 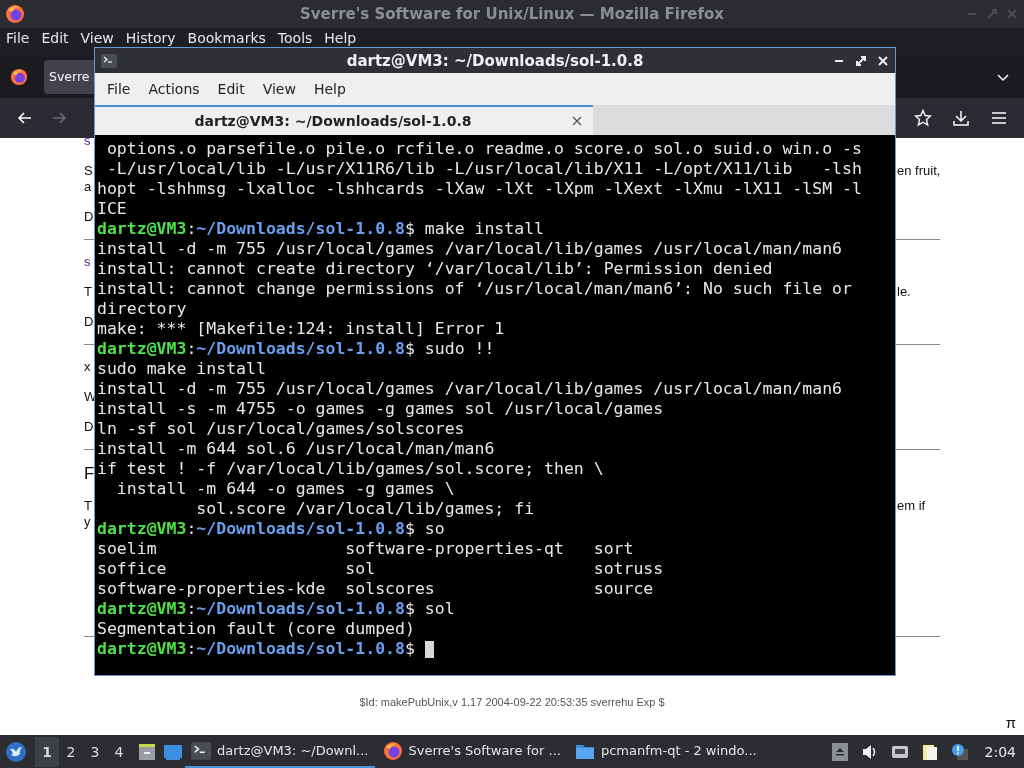 What do you see at coordinates (112, 209) in the screenshot?
I see `terminal-line: ICE` at bounding box center [112, 209].